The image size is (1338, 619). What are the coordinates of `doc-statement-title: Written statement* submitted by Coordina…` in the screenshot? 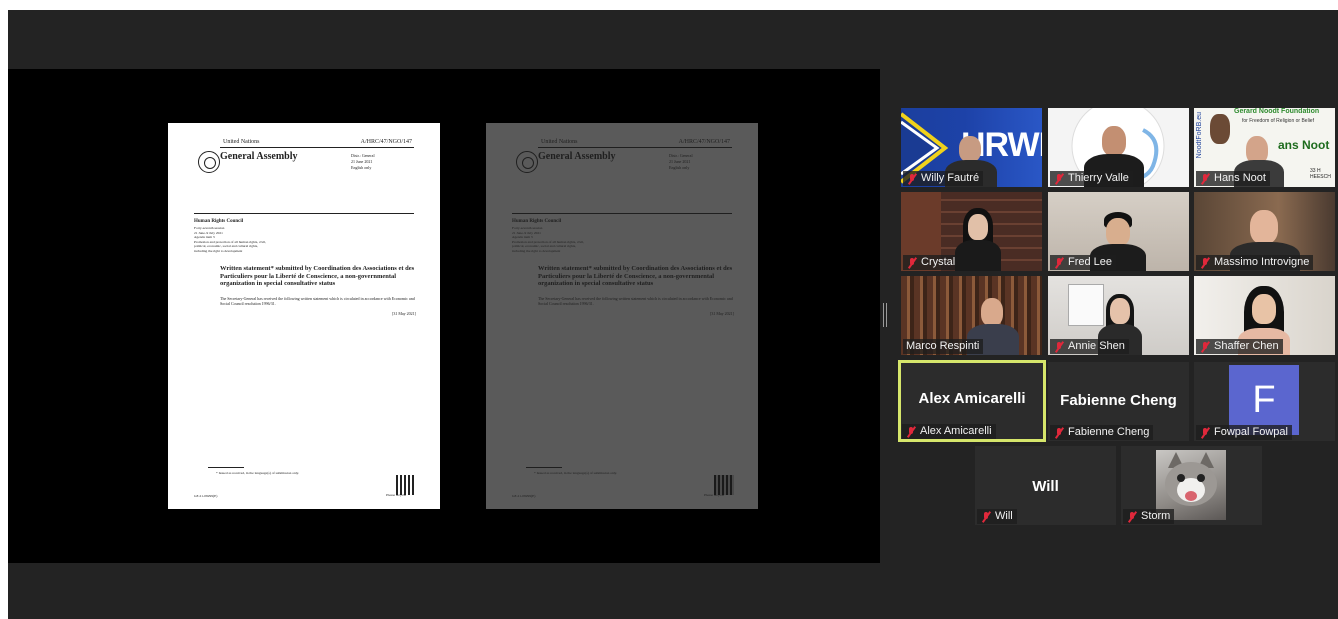 It's located at (635, 276).